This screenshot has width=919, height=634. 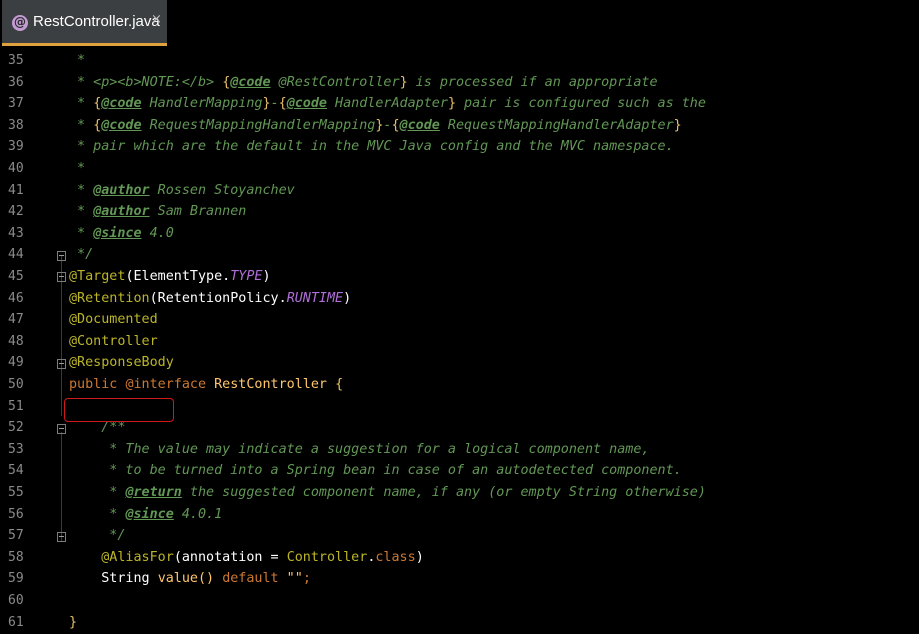 What do you see at coordinates (20, 22) in the screenshot?
I see `annotation-file-icon` at bounding box center [20, 22].